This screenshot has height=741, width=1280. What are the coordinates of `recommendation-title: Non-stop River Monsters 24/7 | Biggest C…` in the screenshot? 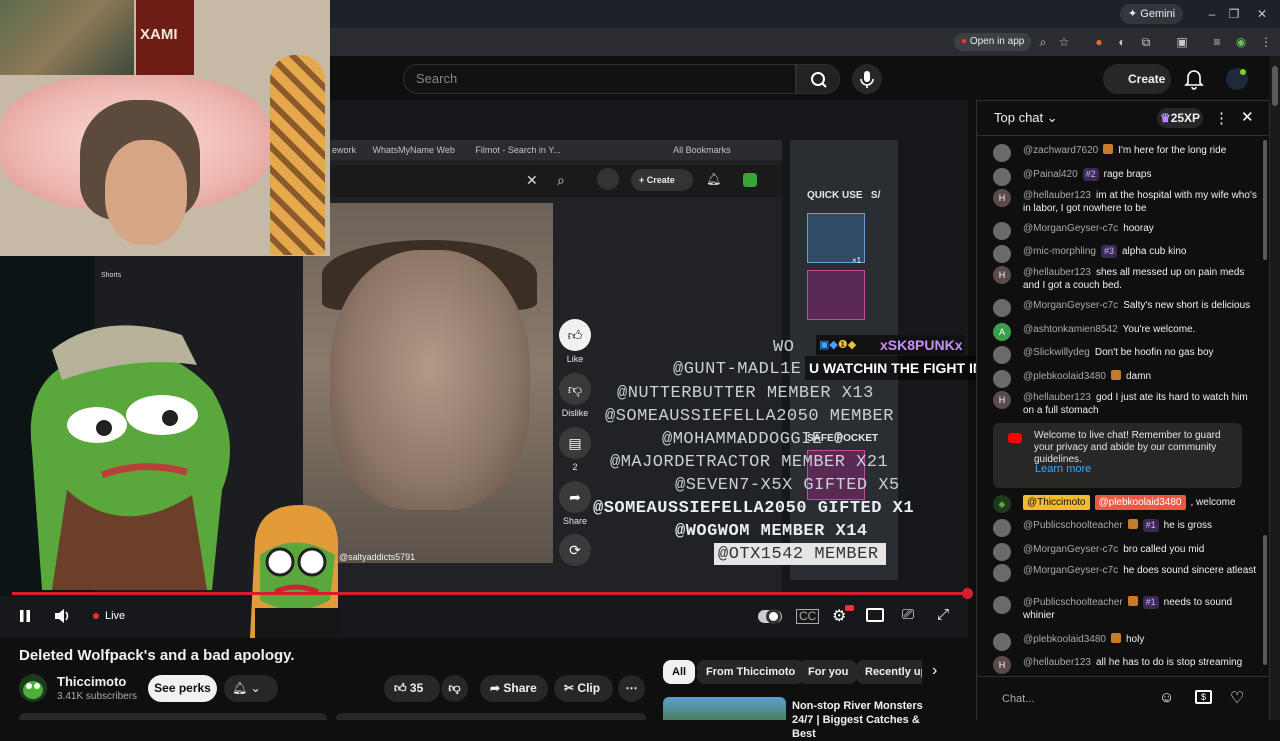 It's located at (867, 720).